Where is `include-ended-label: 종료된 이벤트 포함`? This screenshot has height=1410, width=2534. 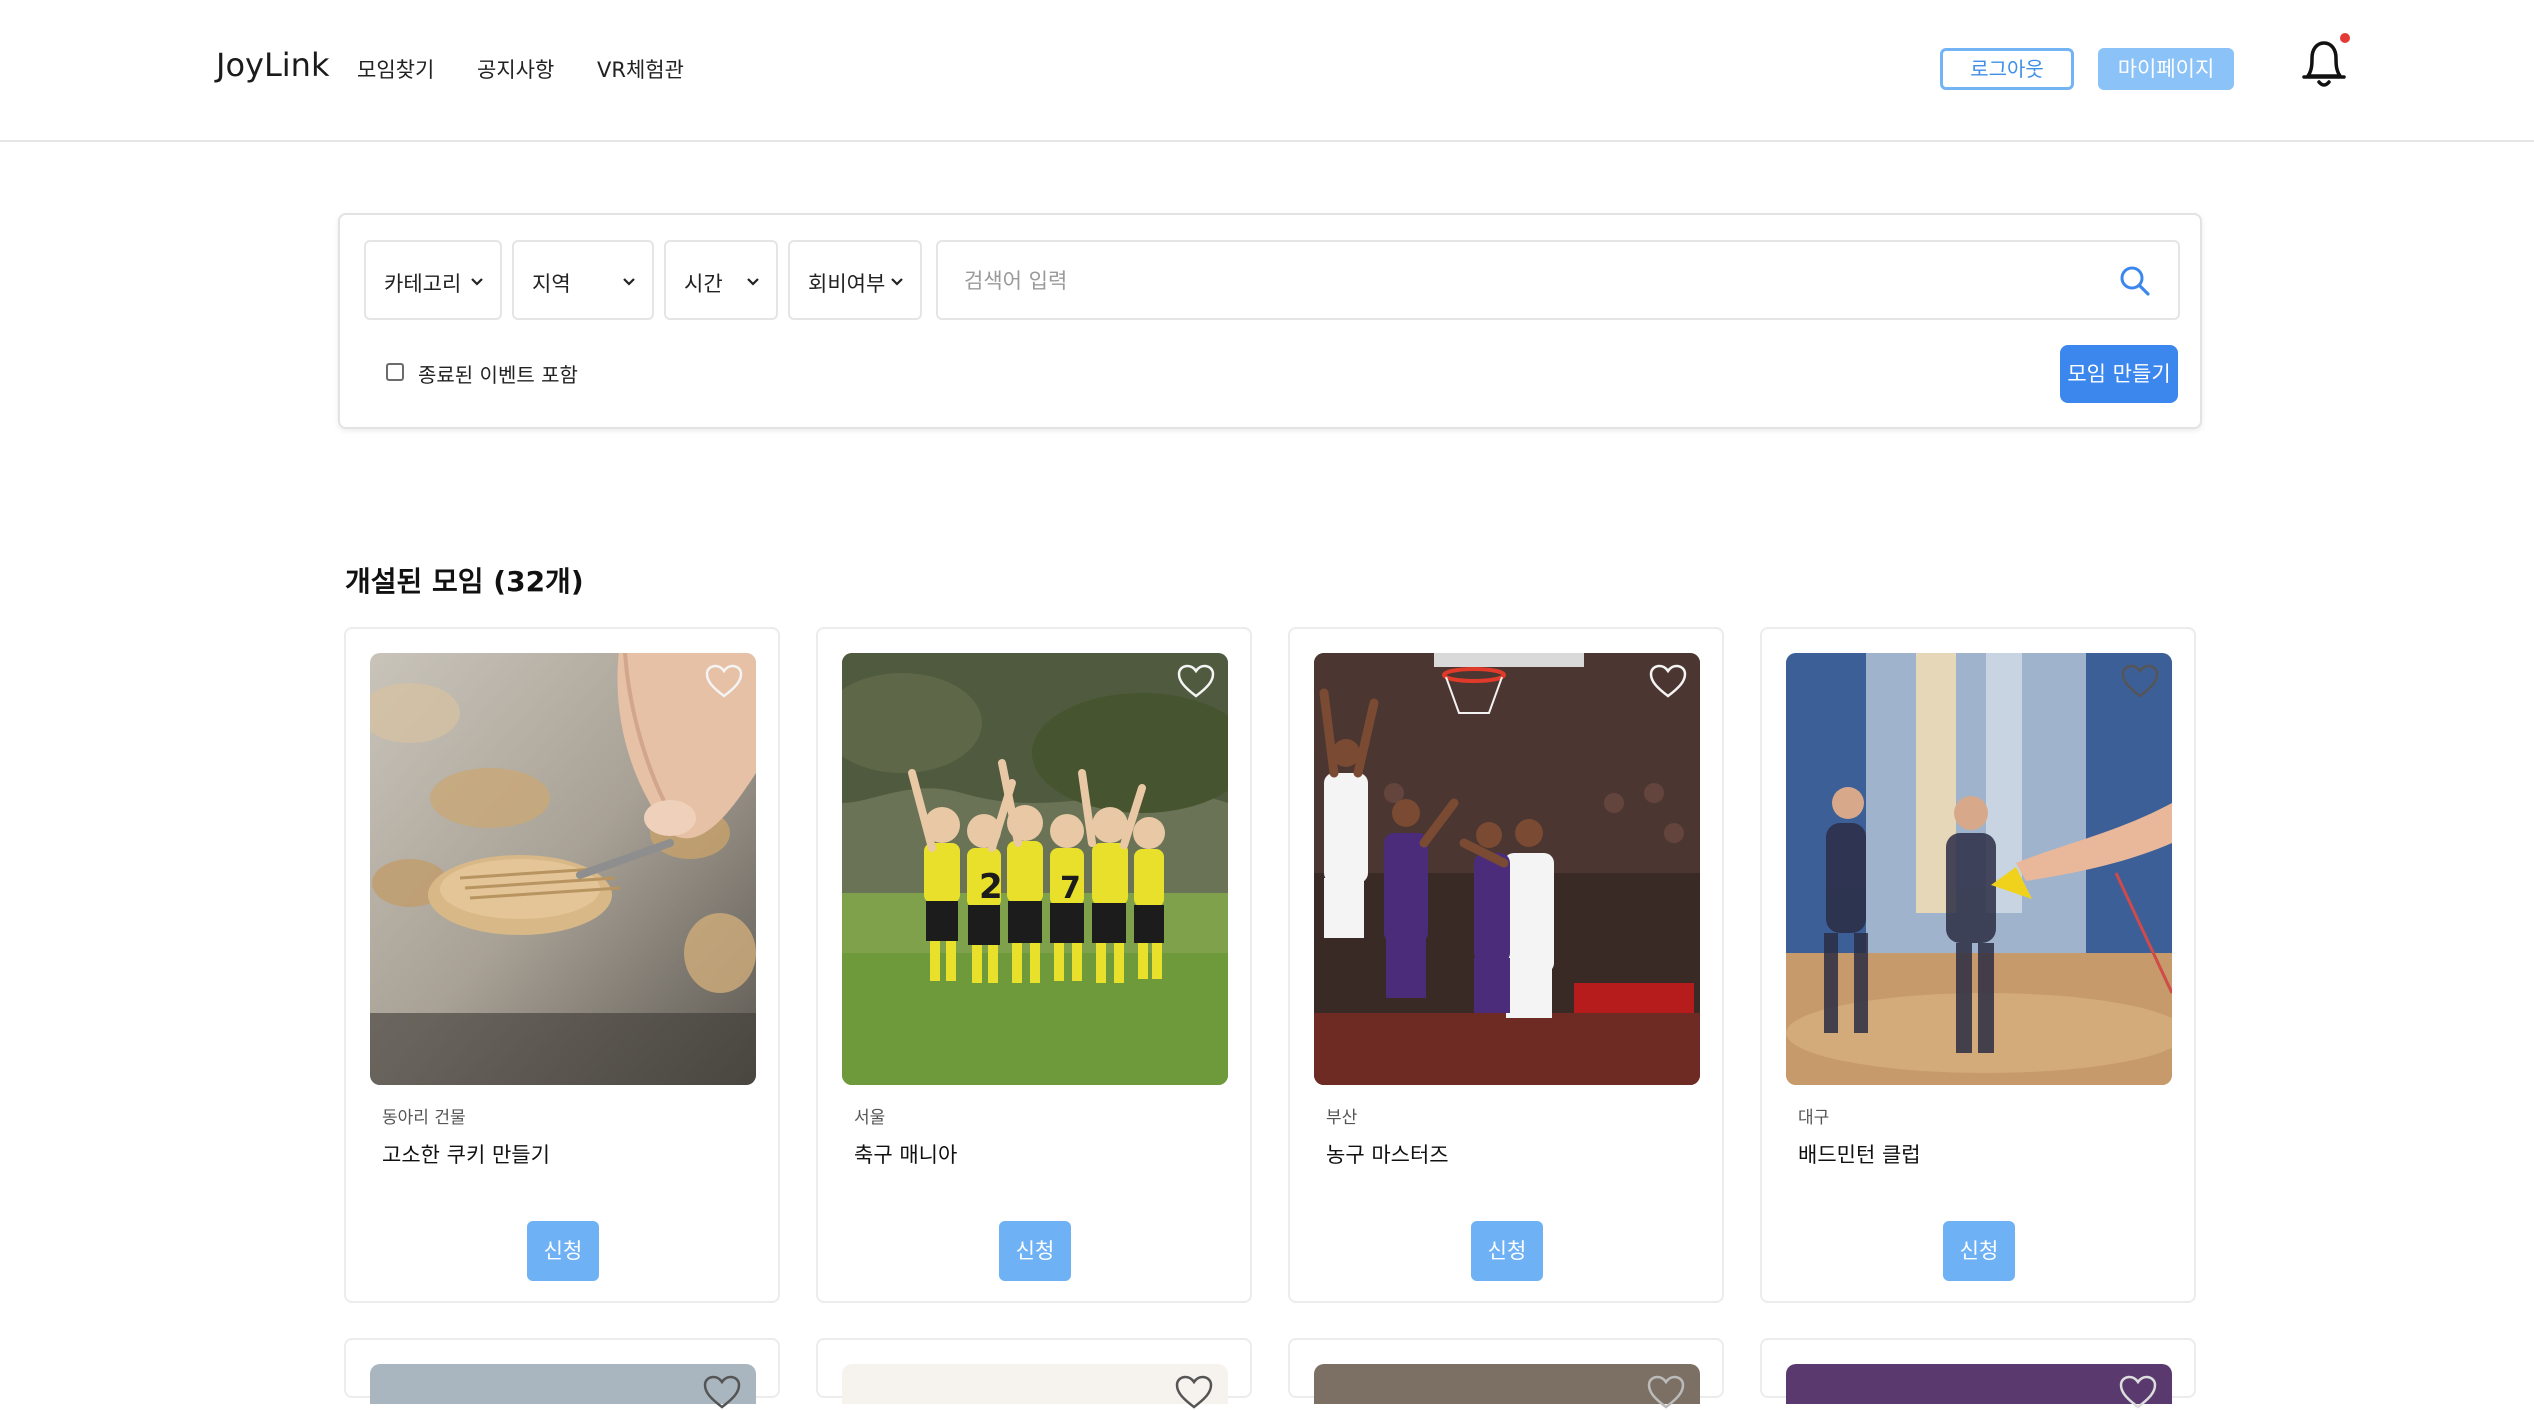
include-ended-label: 종료된 이벤트 포함 is located at coordinates (498, 375).